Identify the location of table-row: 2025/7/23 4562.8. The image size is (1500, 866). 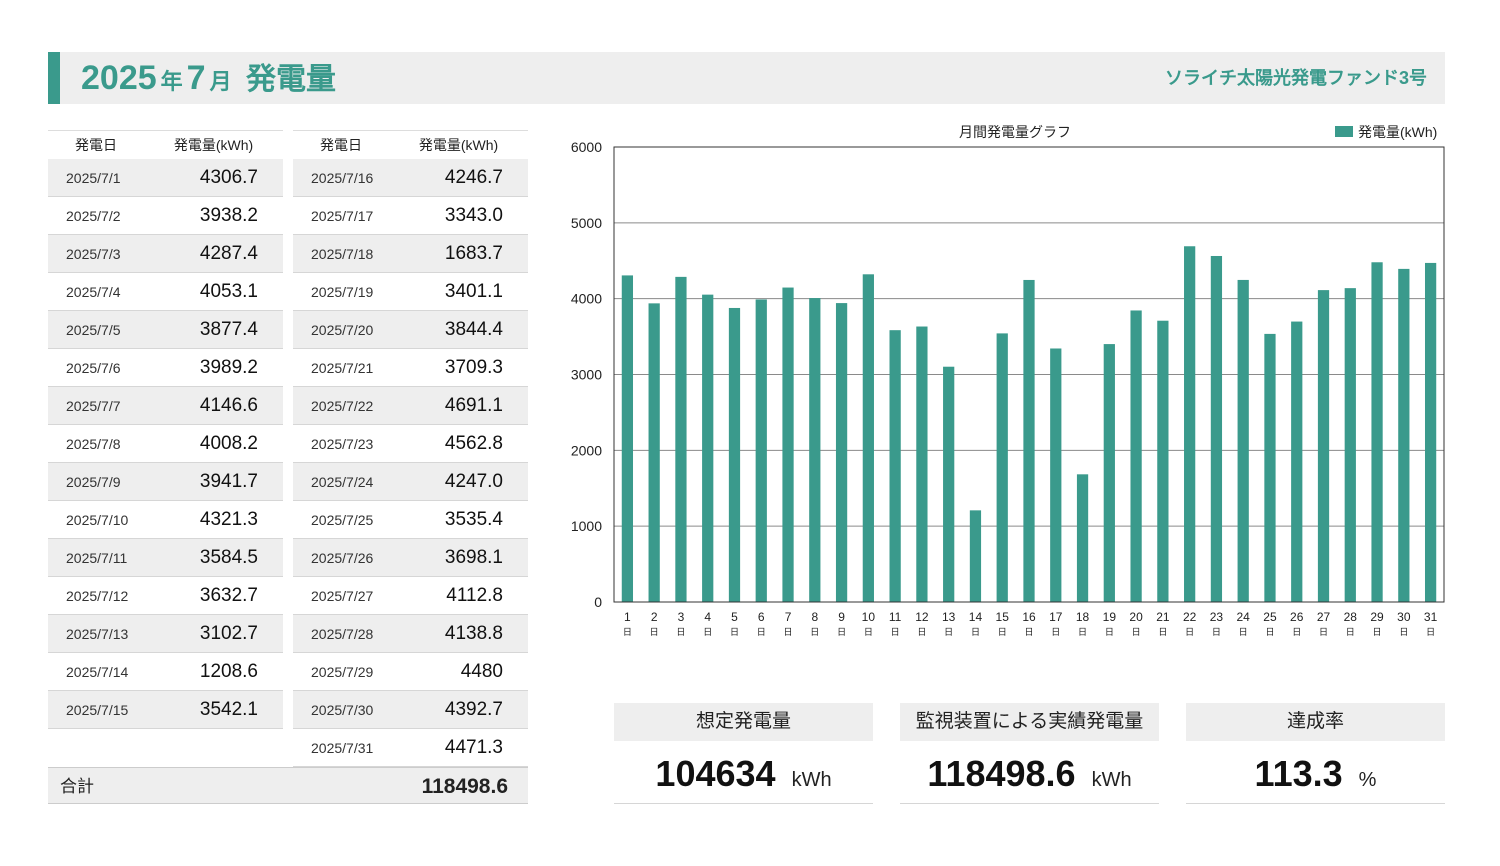
(410, 444).